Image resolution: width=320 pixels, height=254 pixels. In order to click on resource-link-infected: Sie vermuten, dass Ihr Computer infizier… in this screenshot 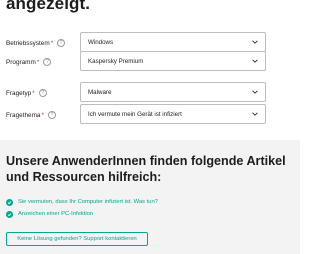, I will do `click(82, 202)`.